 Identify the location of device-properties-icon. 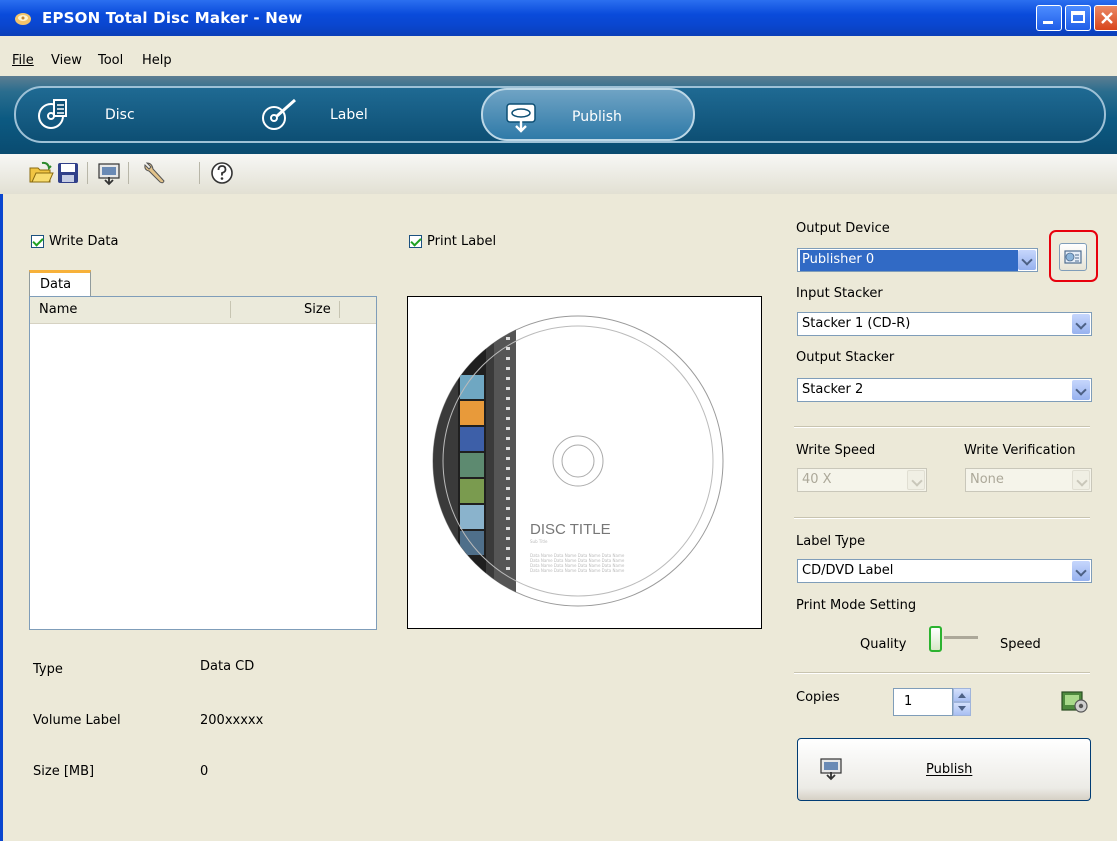
(1073, 257).